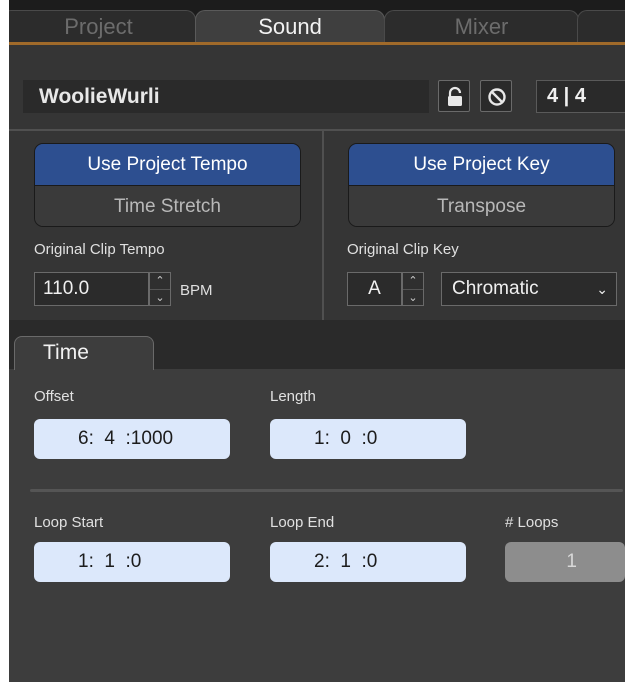 This screenshot has width=625, height=682. I want to click on offset-label: Offset, so click(54, 396).